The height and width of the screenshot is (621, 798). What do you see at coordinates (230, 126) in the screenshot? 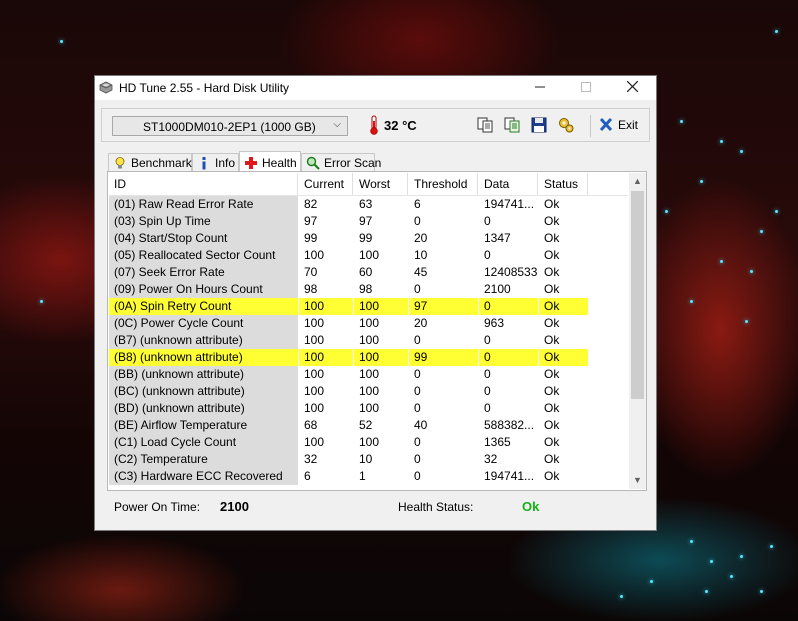
I see `drive-select: ST1000DM010-2EP1 (1000 GB) ⌵` at bounding box center [230, 126].